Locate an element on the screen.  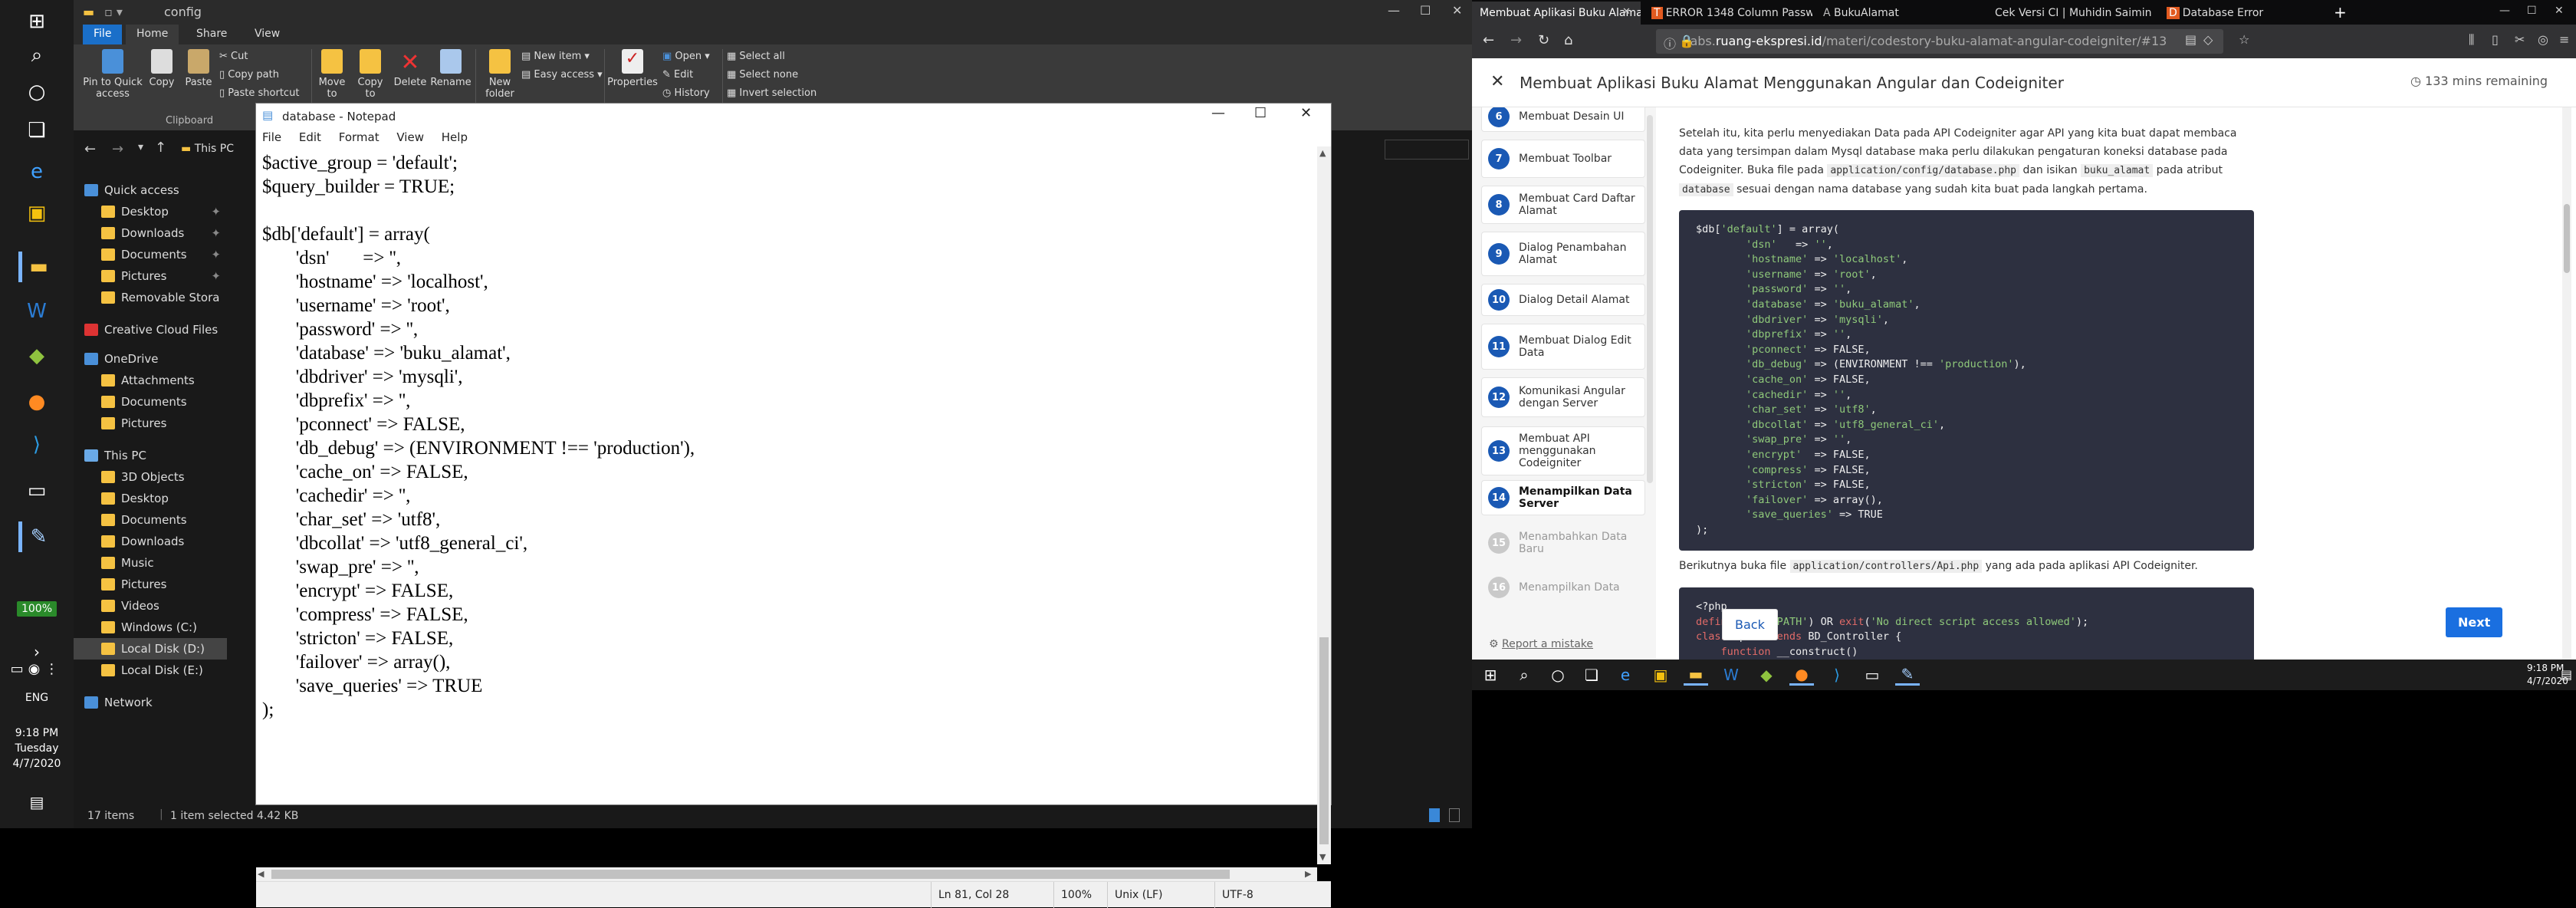
back-button: Back is located at coordinates (1750, 624).